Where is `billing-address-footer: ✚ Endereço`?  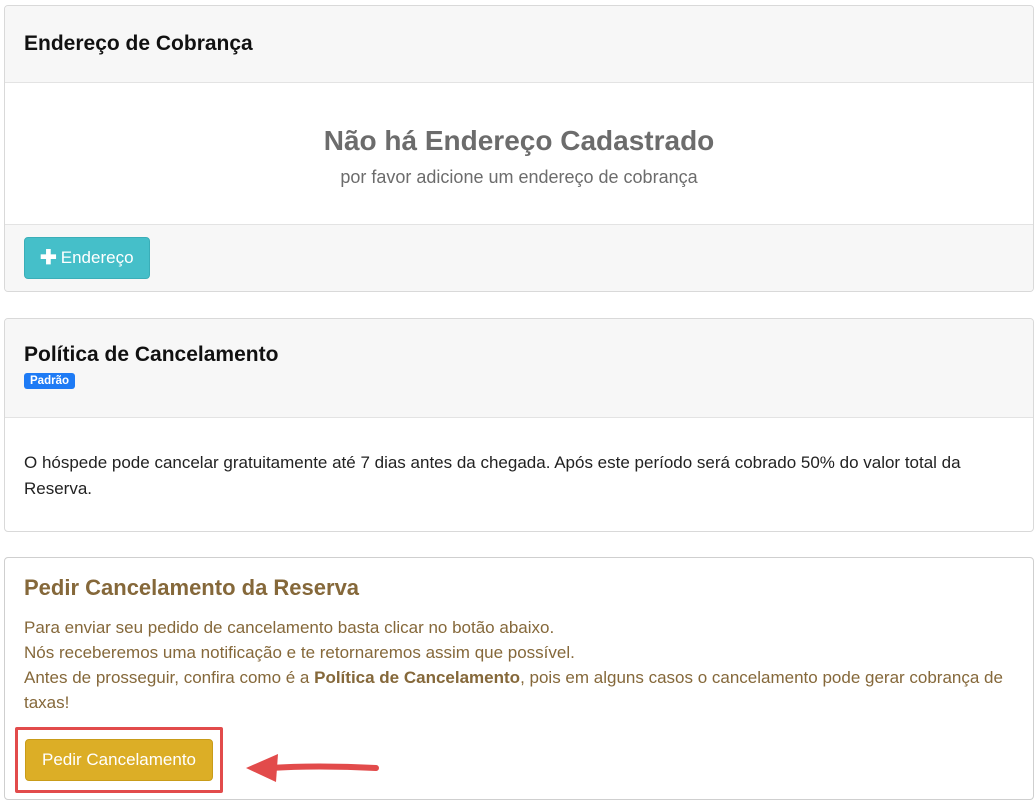 billing-address-footer: ✚ Endereço is located at coordinates (519, 257).